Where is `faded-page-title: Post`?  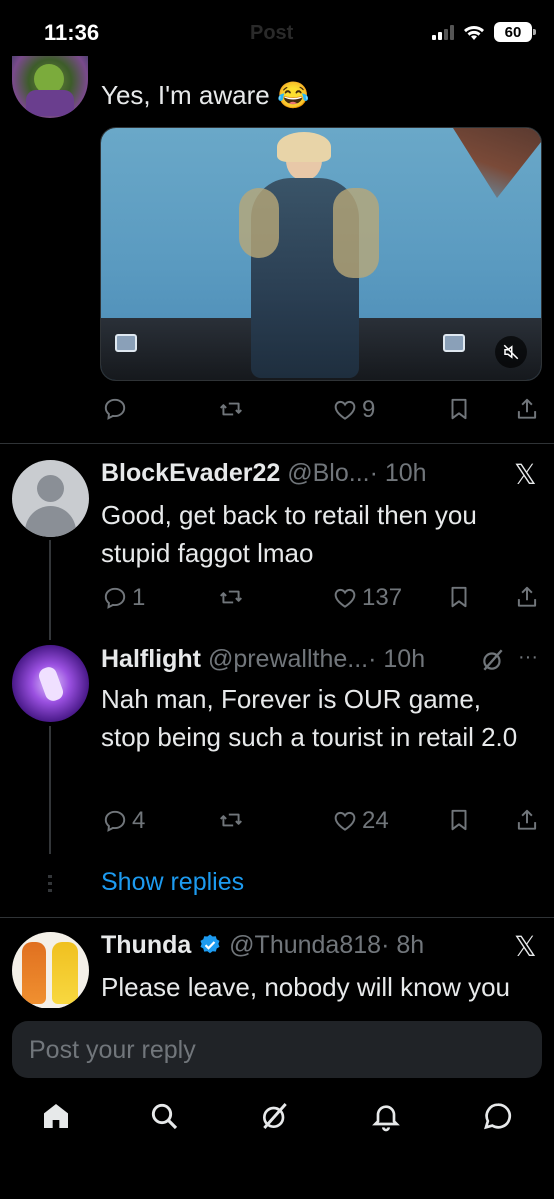
faded-page-title: Post is located at coordinates (272, 33).